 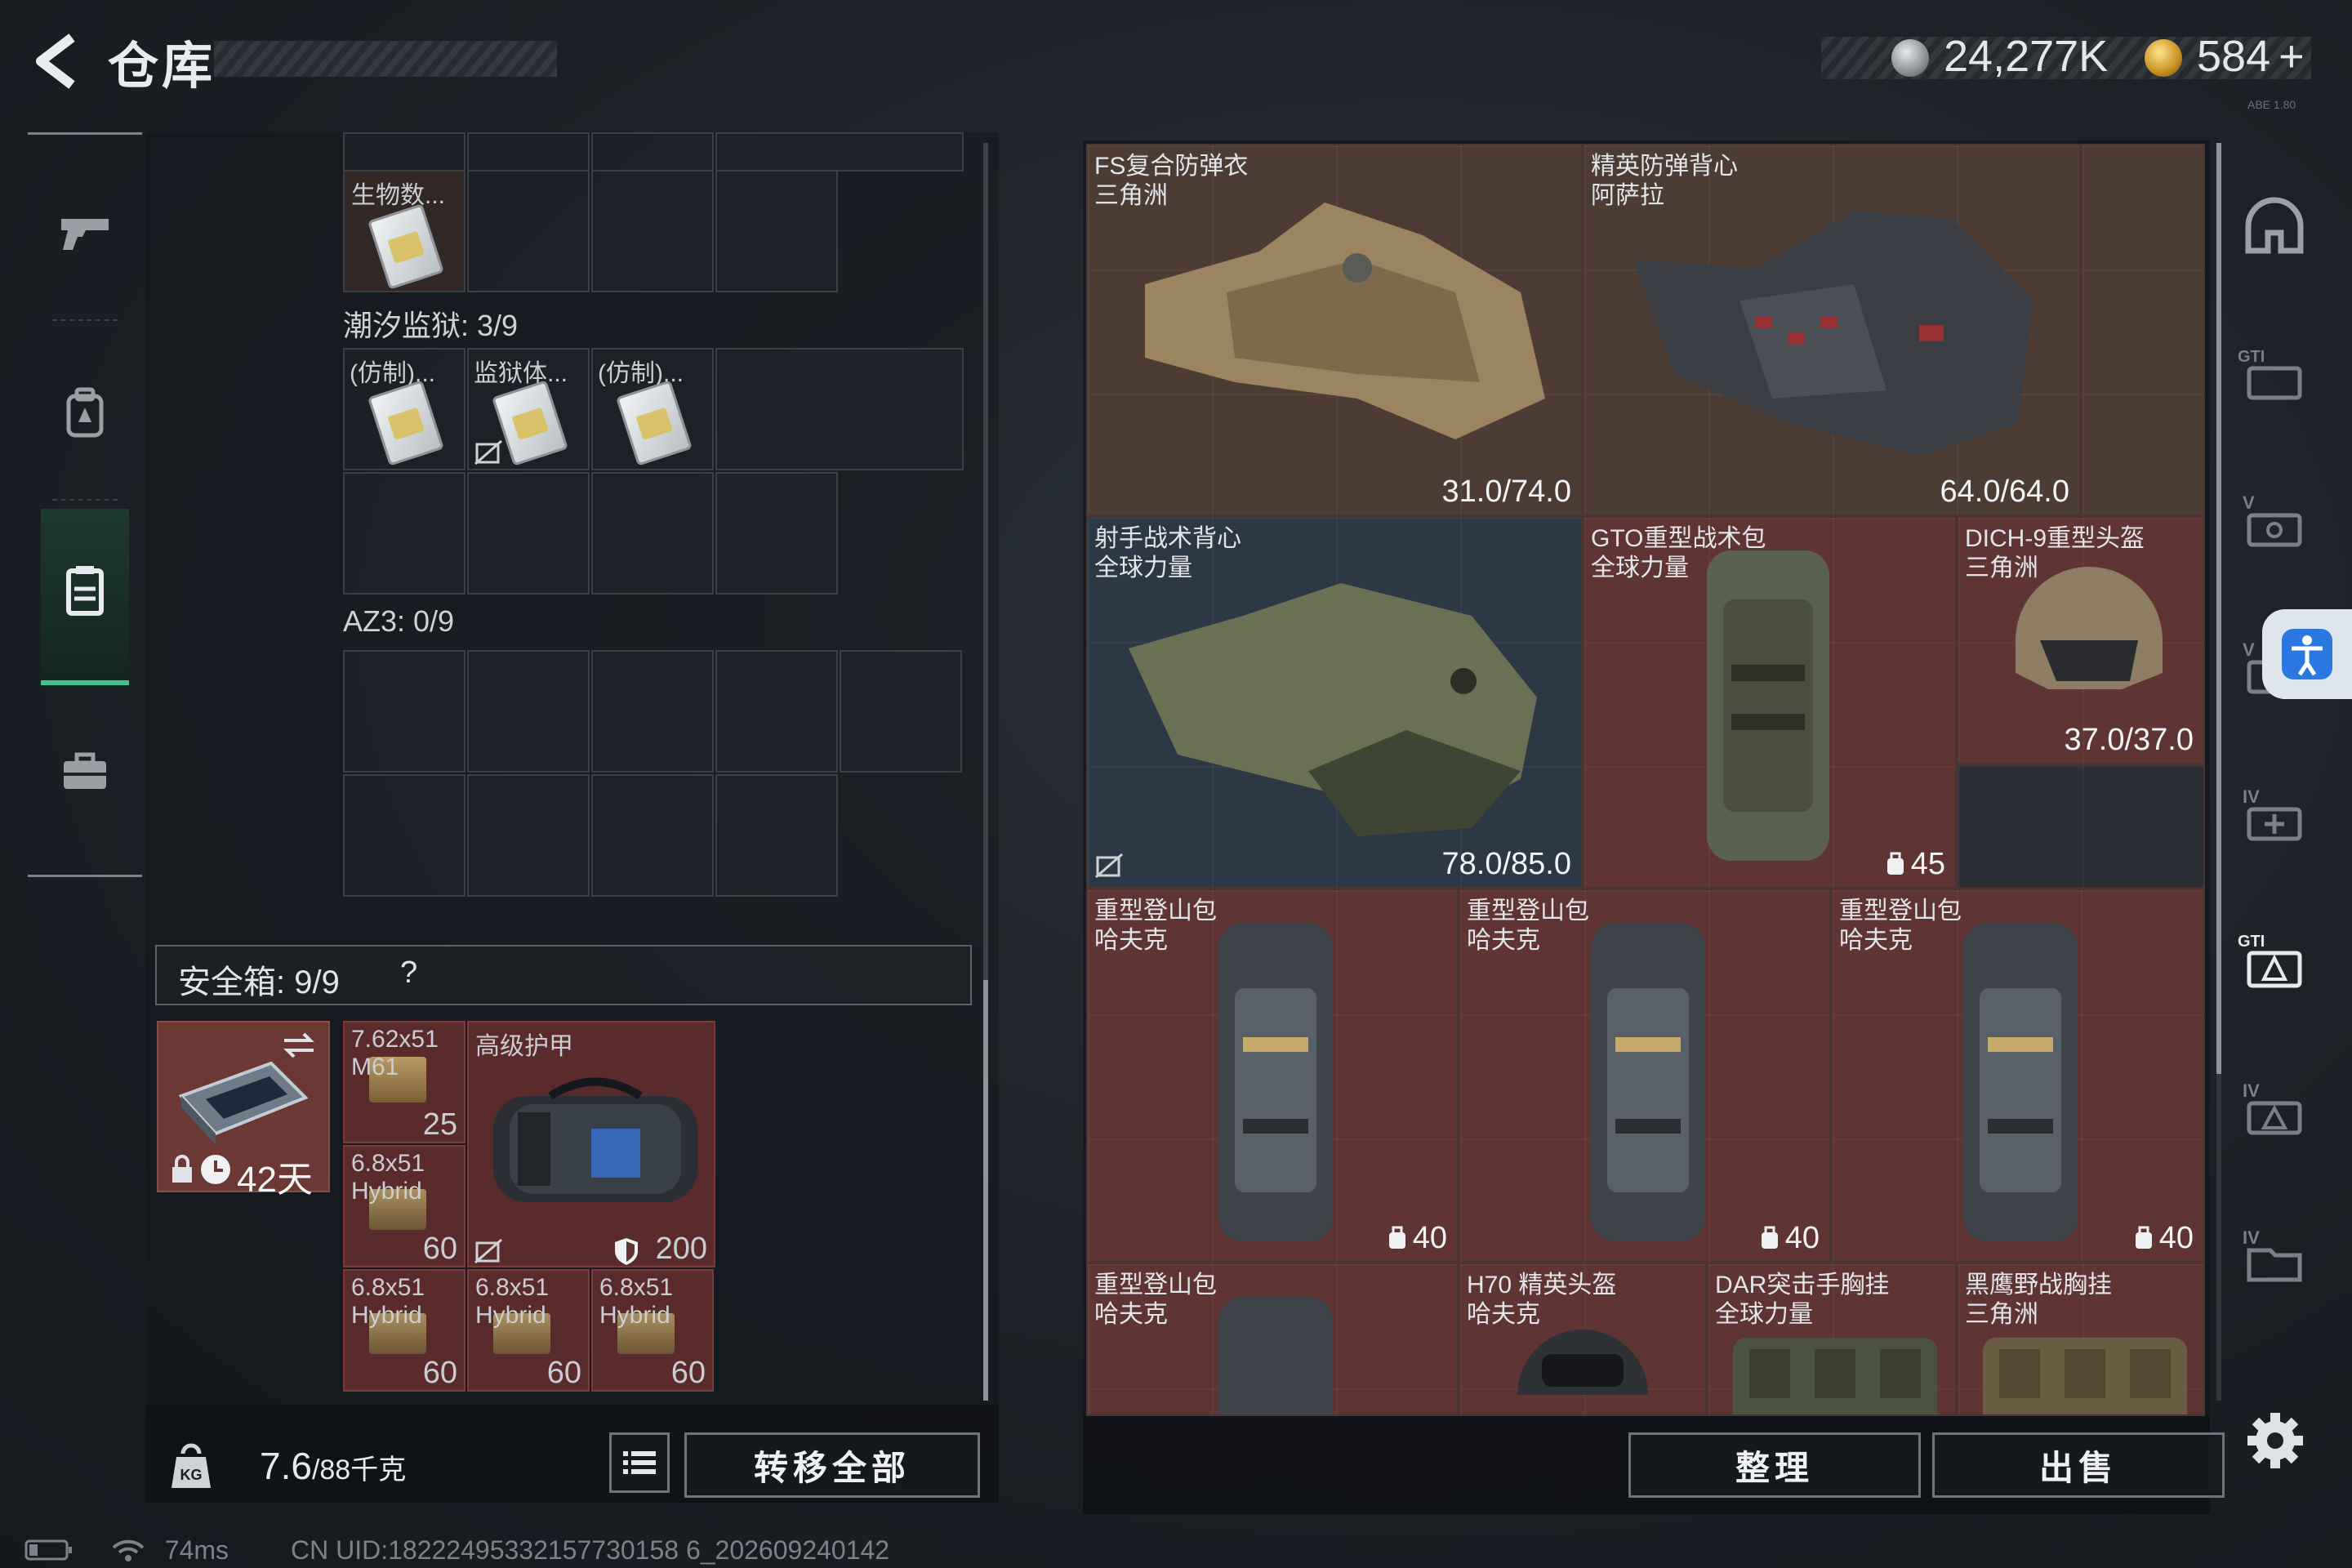 I want to click on item-durability: 64.0/64.0, so click(x=2004, y=491).